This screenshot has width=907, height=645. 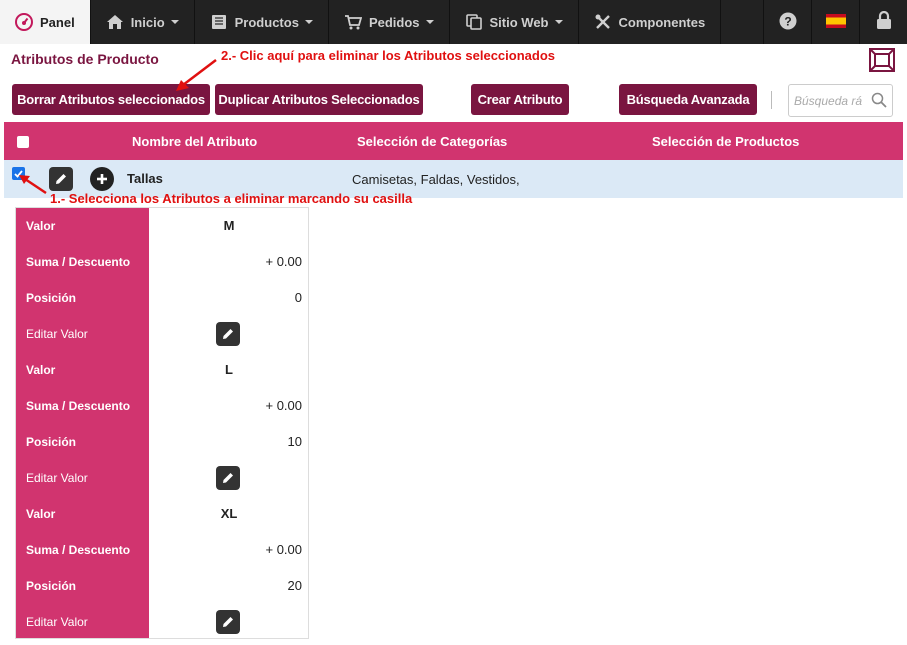 I want to click on search-placeholder: Búsqueda rá, so click(x=828, y=101).